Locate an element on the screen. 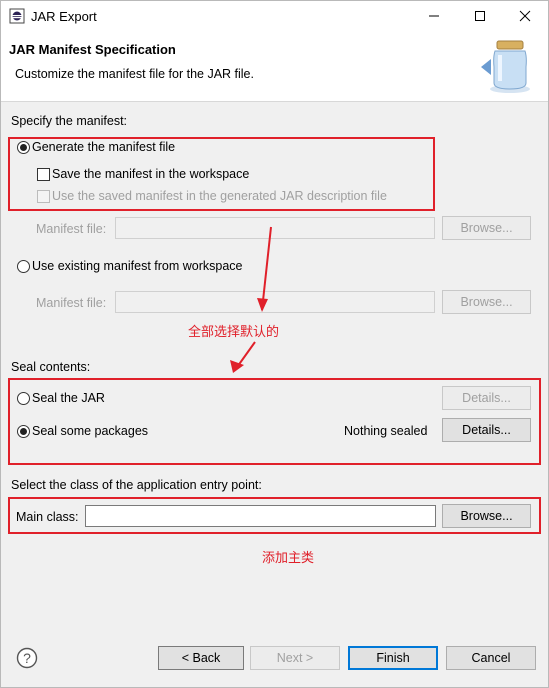 The height and width of the screenshot is (688, 549). use-saved-manifest-checkbox is located at coordinates (43, 196).